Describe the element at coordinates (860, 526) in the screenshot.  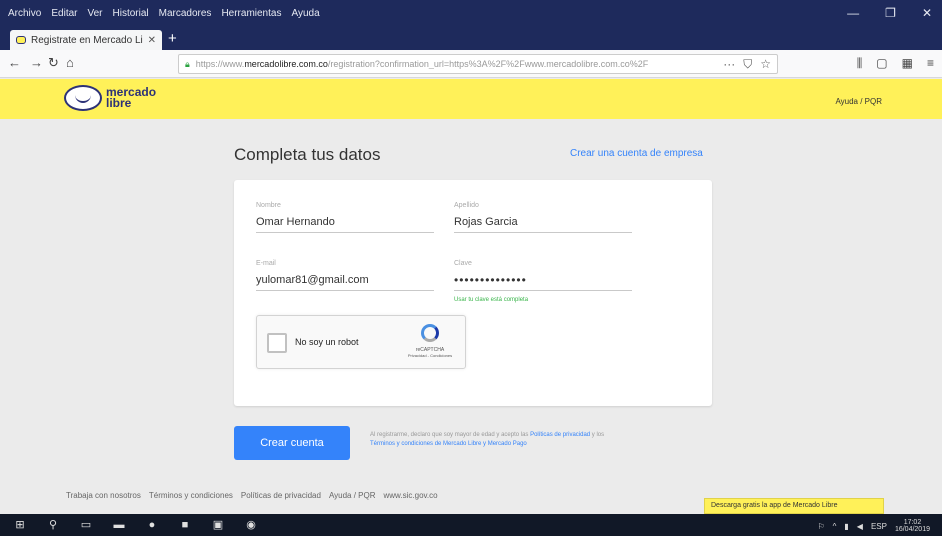
I see `volume-icon: ◀` at that location.